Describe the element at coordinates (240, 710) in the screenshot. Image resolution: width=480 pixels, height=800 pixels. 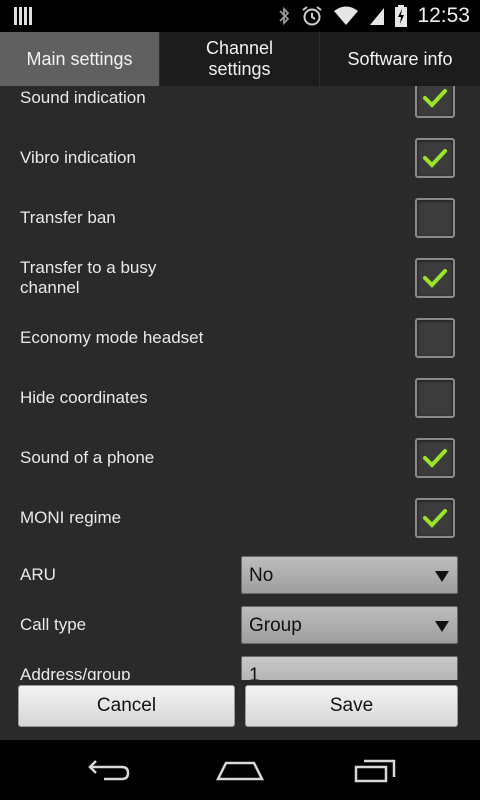
I see `action-bar: Cancel Save` at that location.